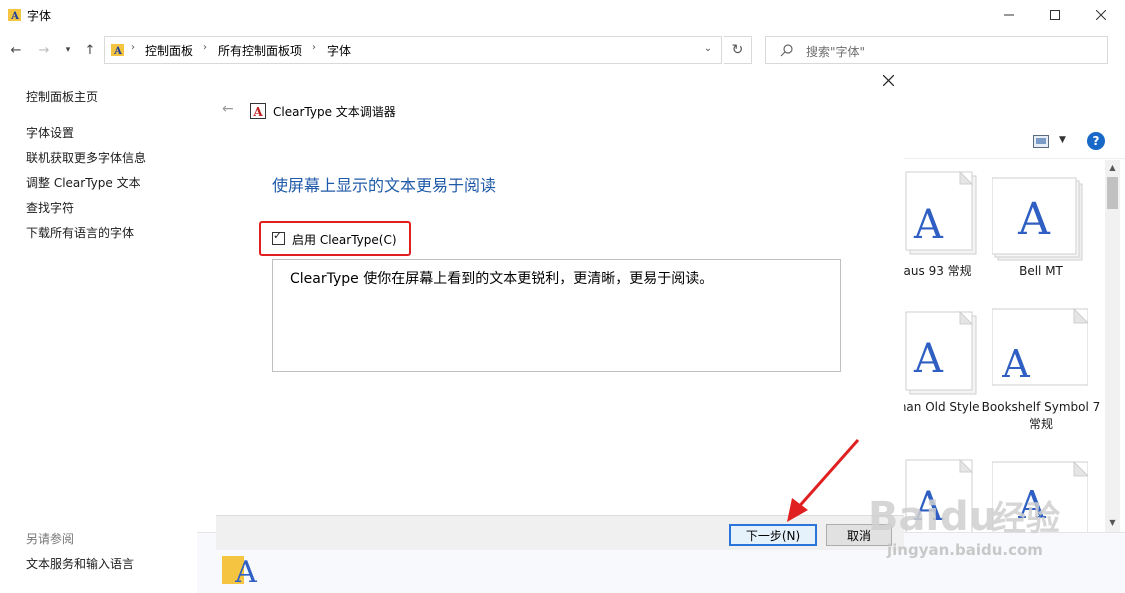 Image resolution: width=1125 pixels, height=593 pixels. I want to click on minimize-button, so click(1009, 15).